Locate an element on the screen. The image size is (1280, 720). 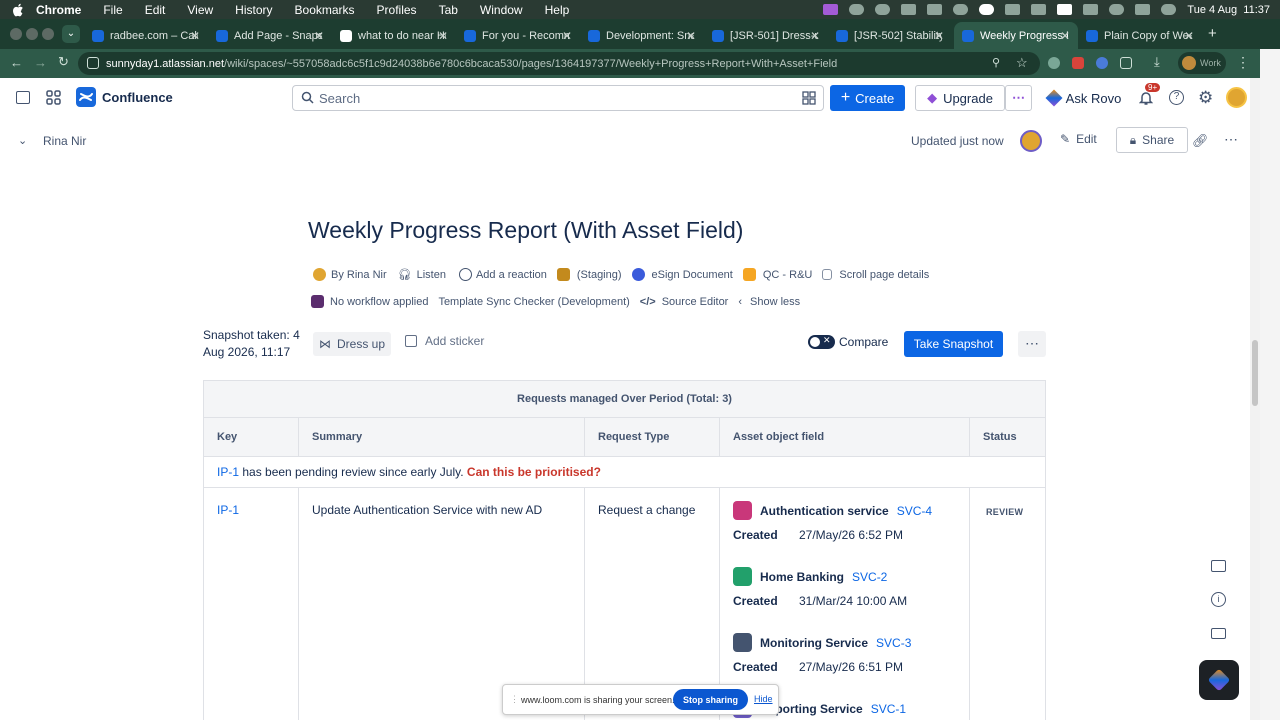
adblock-extension-icon is located at coordinates (1078, 63).